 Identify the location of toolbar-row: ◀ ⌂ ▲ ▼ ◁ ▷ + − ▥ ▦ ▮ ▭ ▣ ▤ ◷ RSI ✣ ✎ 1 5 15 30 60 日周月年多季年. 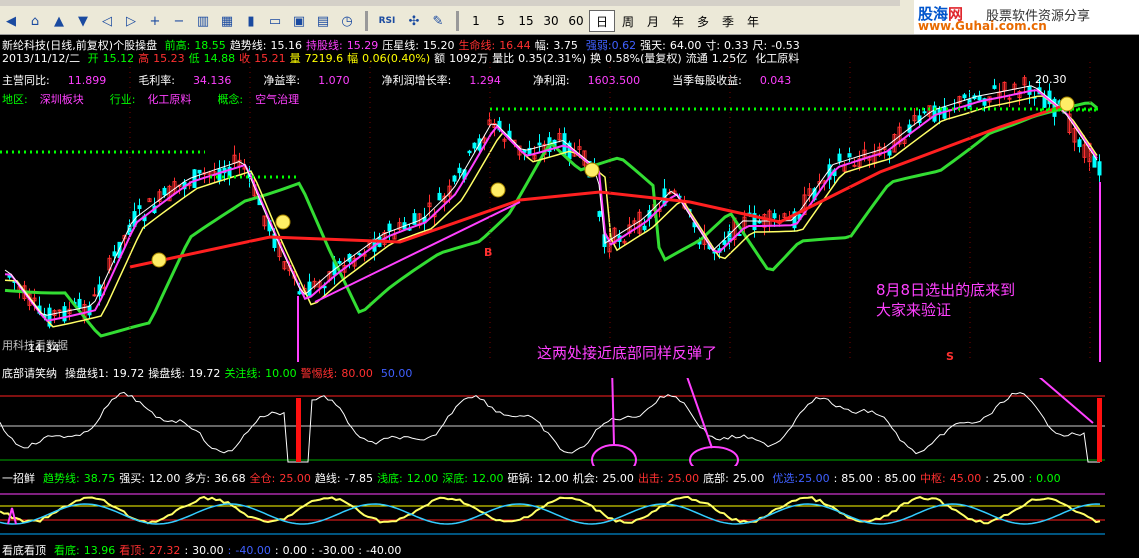
(383, 21).